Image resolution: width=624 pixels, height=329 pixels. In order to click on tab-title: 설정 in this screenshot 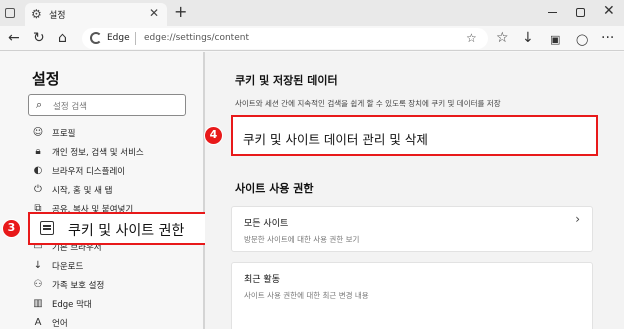, I will do `click(57, 16)`.